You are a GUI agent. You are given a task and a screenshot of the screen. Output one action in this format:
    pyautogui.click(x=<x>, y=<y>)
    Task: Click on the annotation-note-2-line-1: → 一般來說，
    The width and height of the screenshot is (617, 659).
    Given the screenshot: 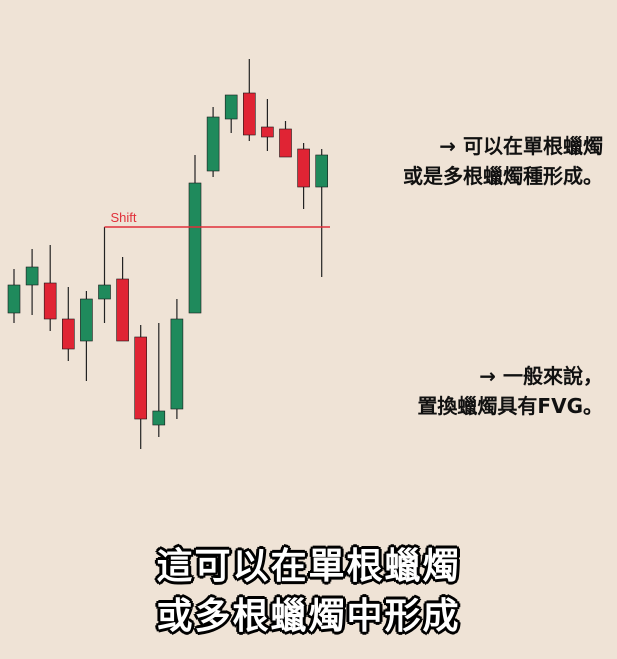 What is the action you would take?
    pyautogui.click(x=541, y=376)
    